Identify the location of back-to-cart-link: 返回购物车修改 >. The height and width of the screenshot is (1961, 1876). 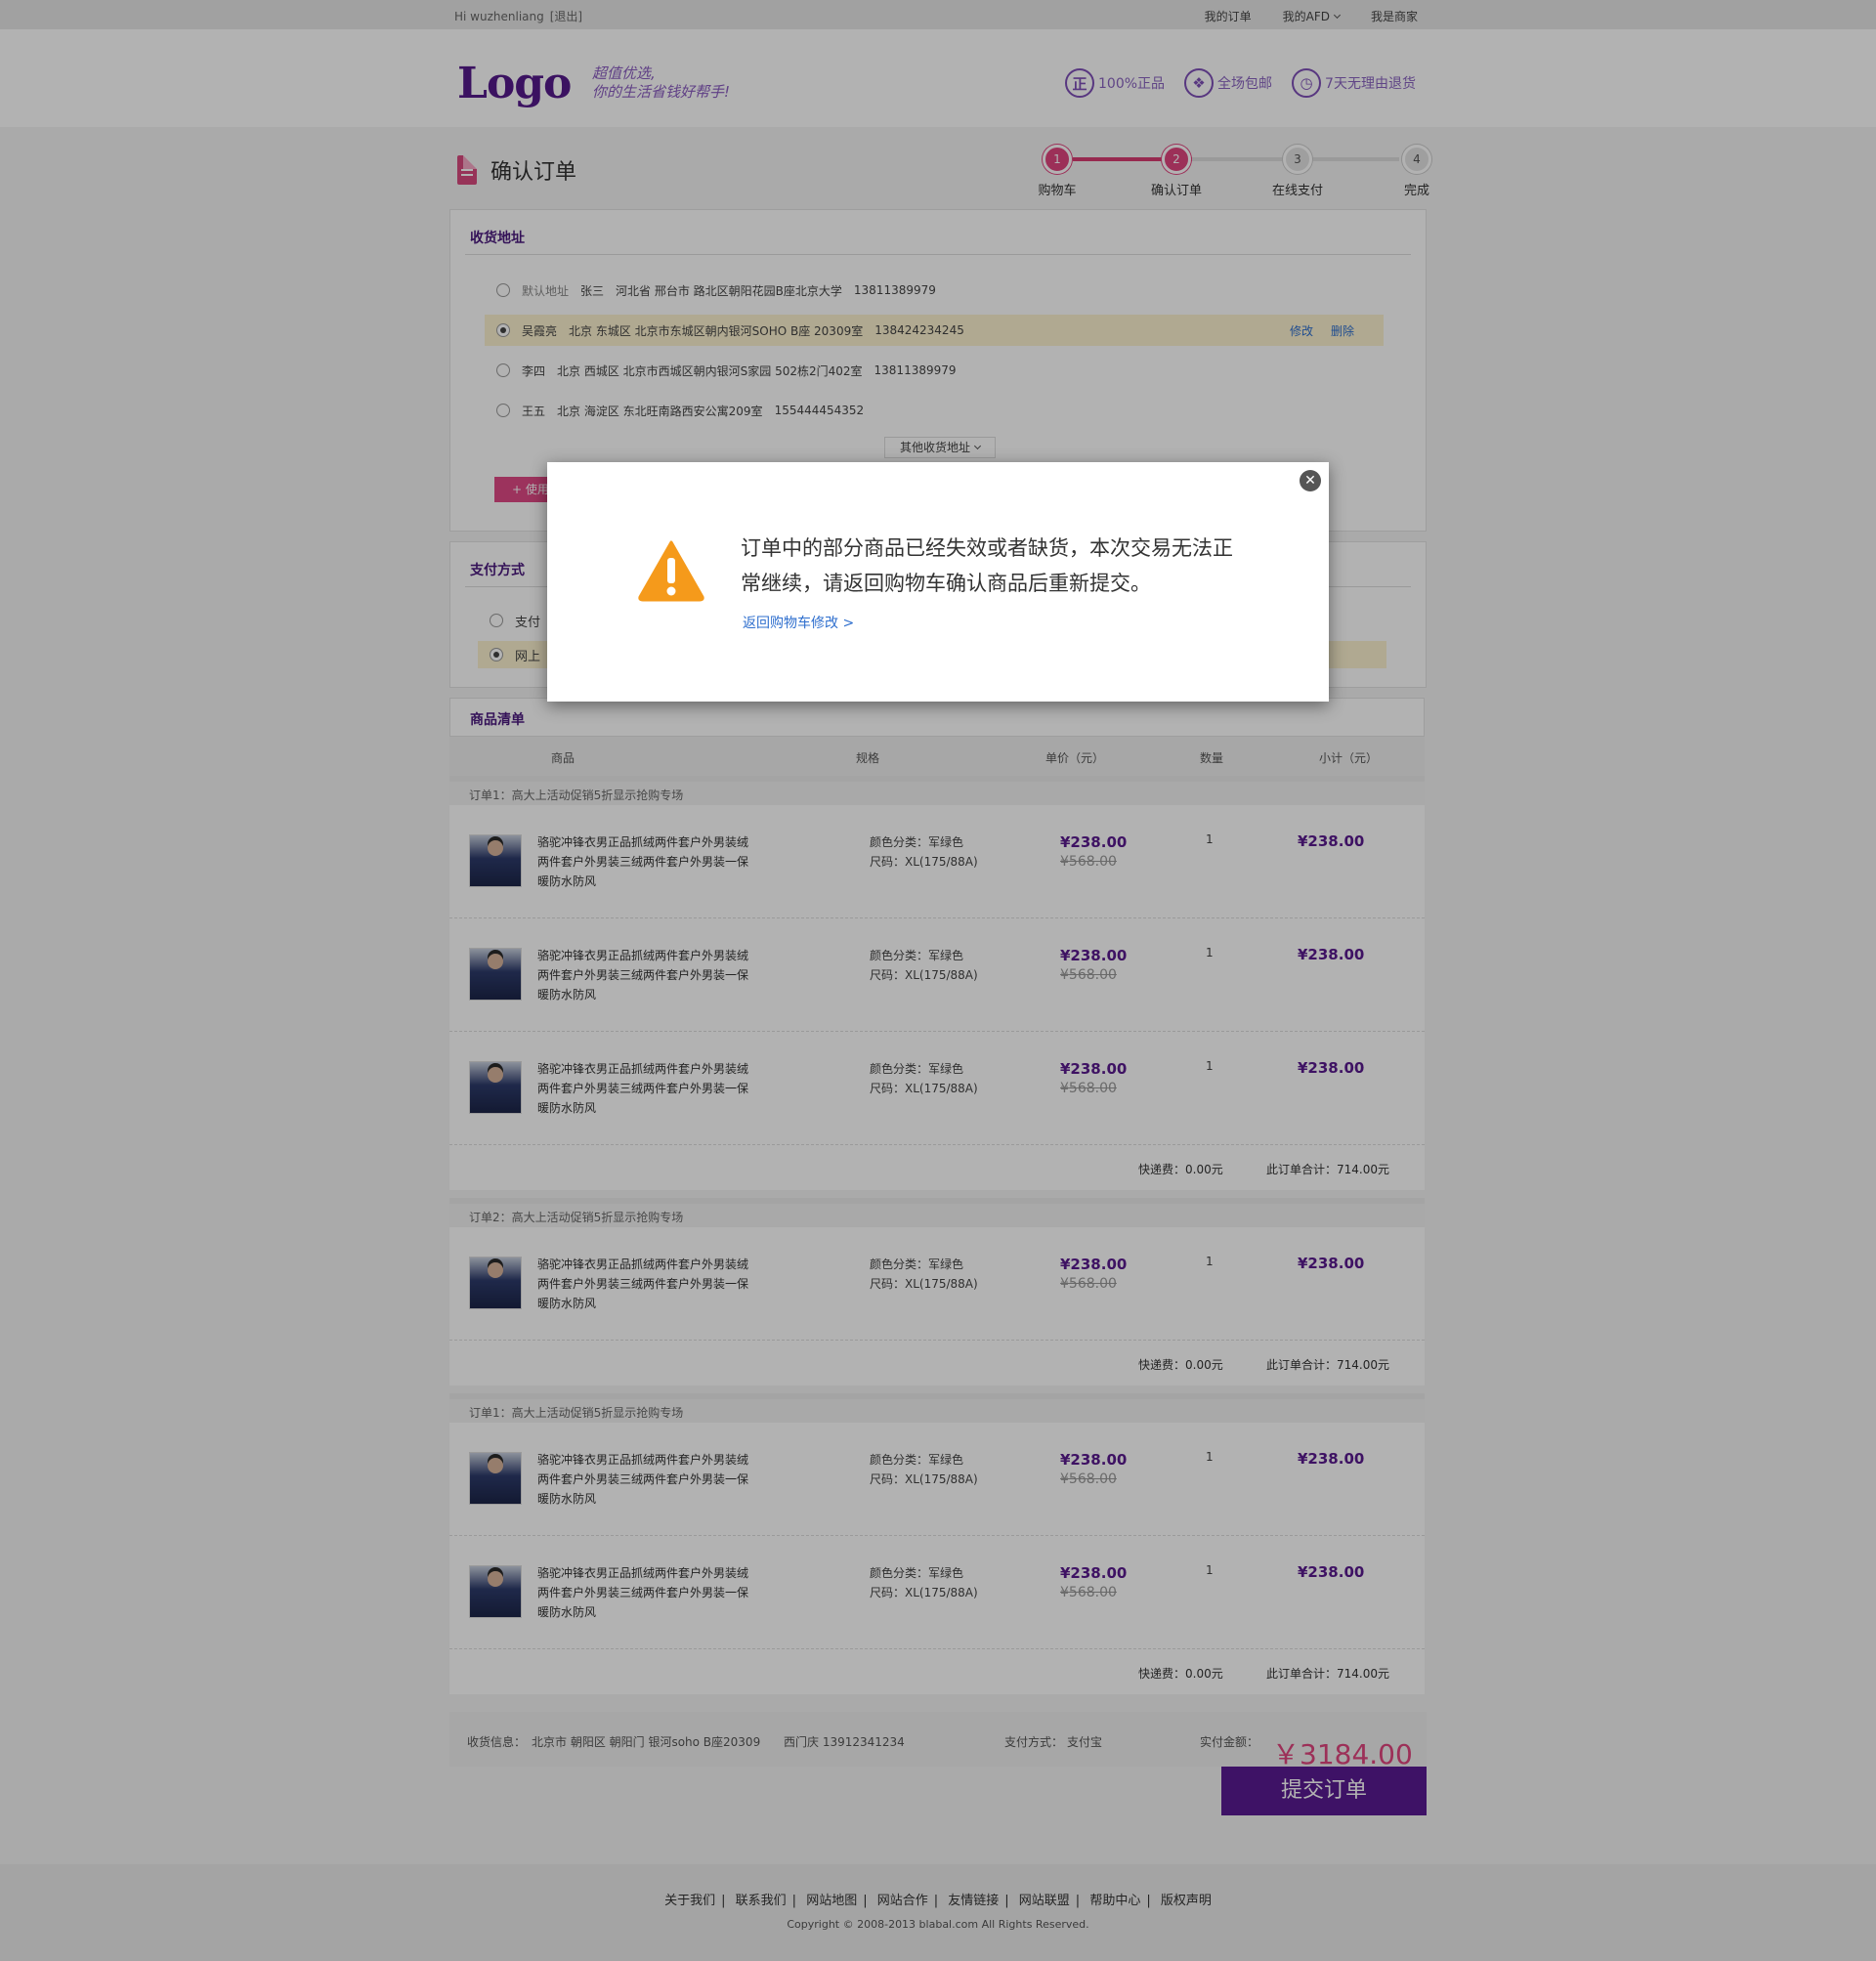
(798, 622).